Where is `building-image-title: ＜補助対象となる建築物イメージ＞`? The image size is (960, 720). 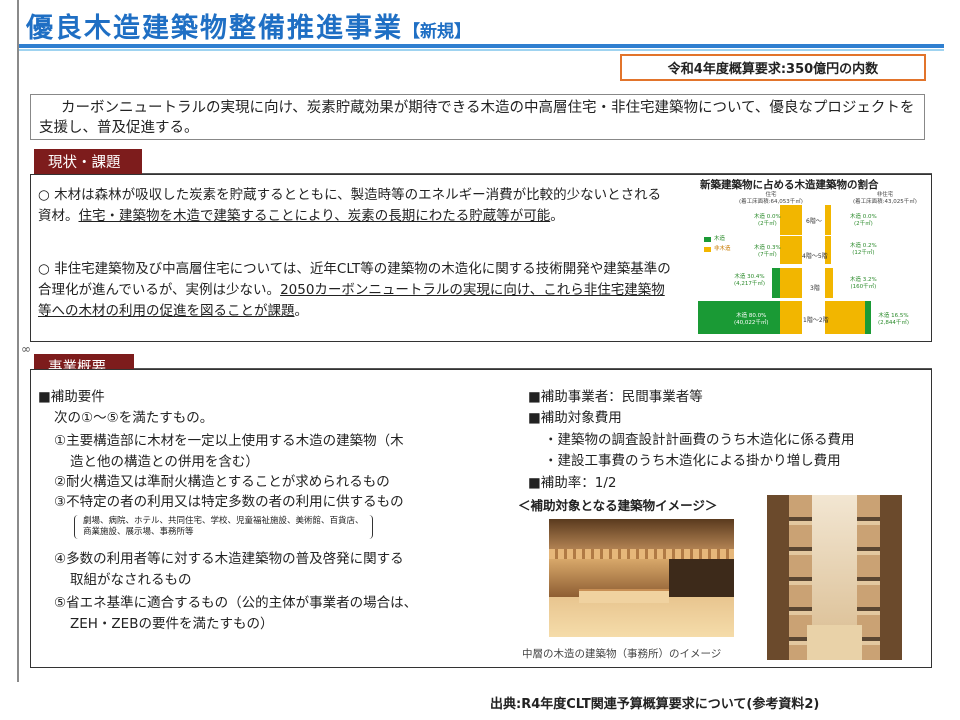
building-image-title: ＜補助対象となる建築物イメージ＞ is located at coordinates (618, 505).